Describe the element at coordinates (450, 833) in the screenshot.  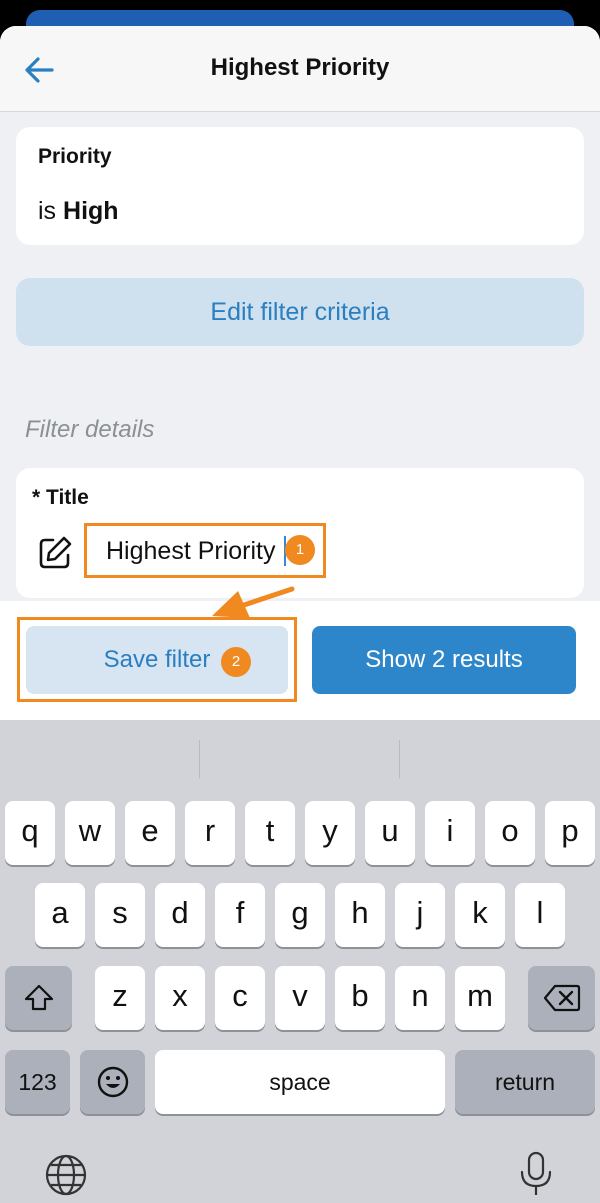
I see `key-i: i` at that location.